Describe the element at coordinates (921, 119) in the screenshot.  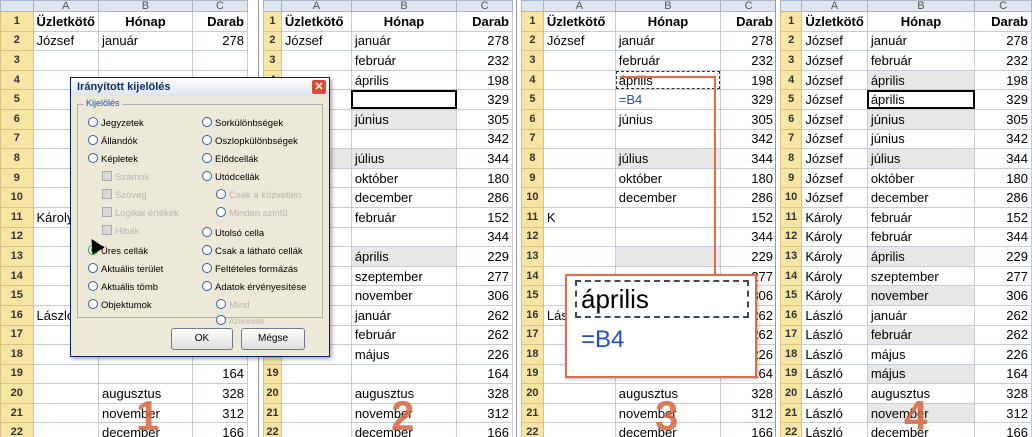
I see `cell: június` at that location.